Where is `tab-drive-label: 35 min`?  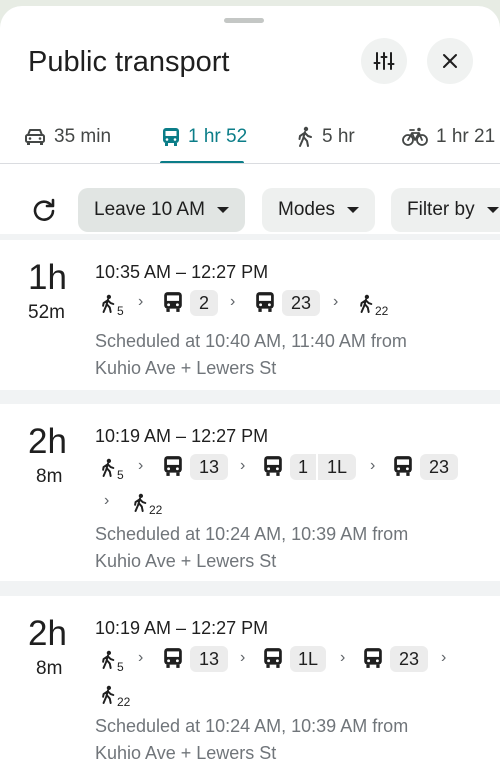 tab-drive-label: 35 min is located at coordinates (83, 136).